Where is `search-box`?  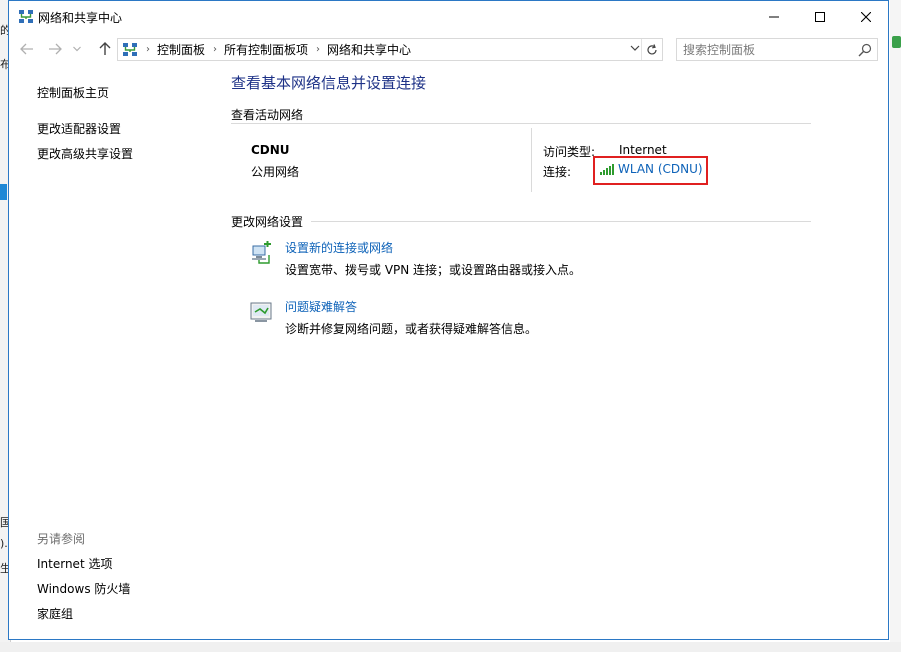
search-box is located at coordinates (777, 49).